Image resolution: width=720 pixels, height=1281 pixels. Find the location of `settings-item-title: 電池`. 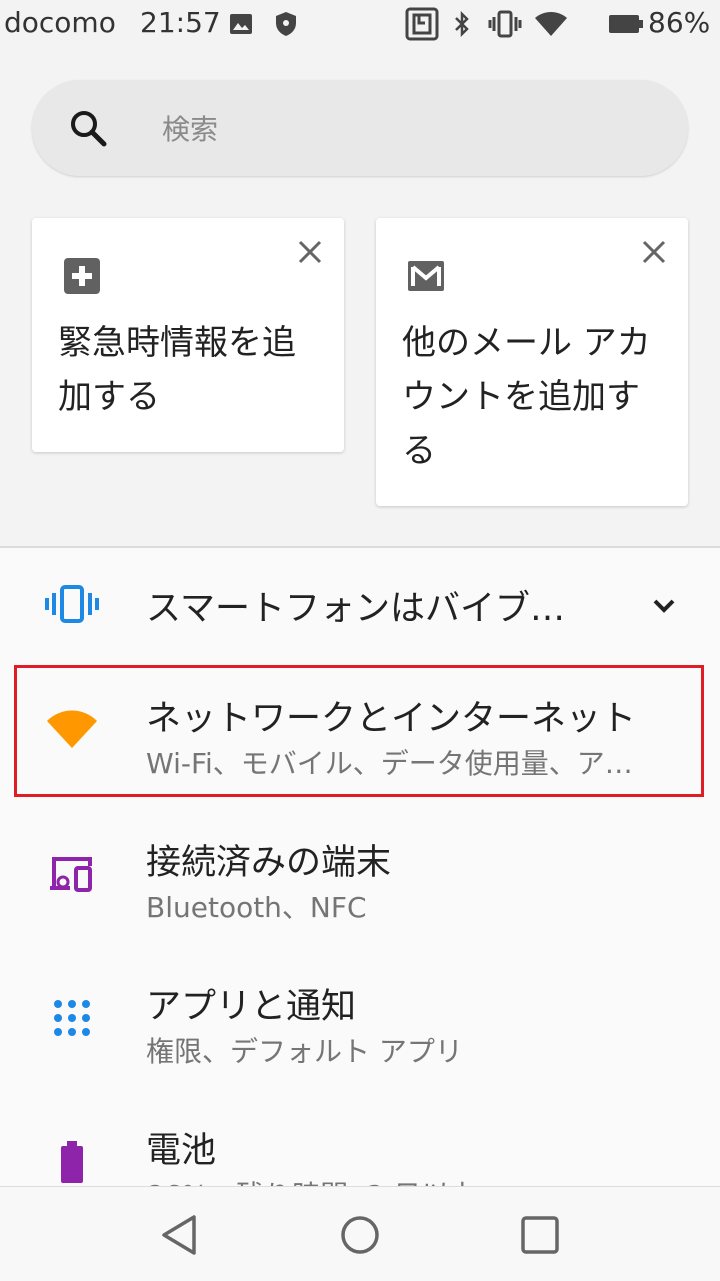

settings-item-title: 電池 is located at coordinates (181, 1151).